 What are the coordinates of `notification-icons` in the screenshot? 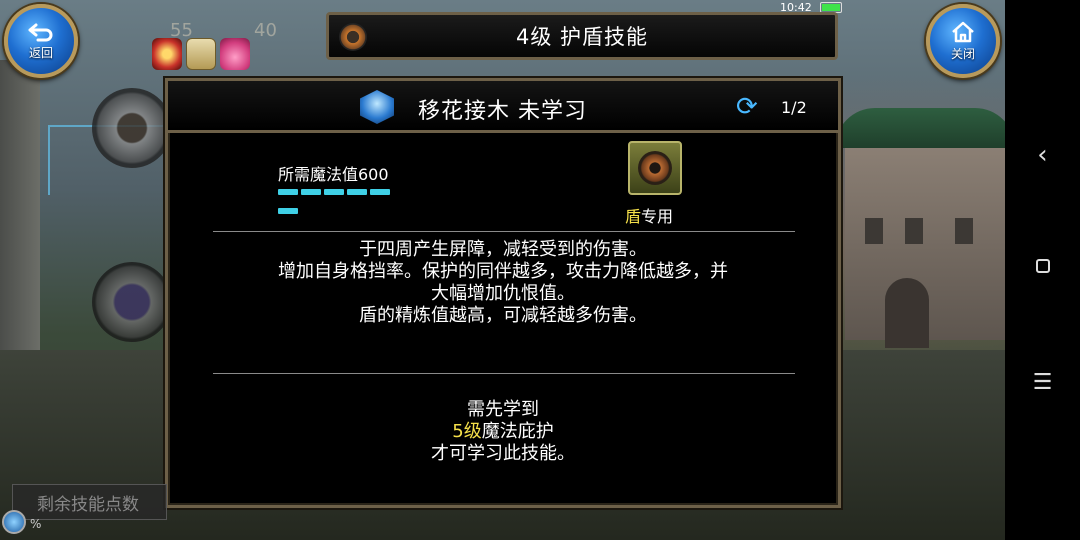 It's located at (201, 54).